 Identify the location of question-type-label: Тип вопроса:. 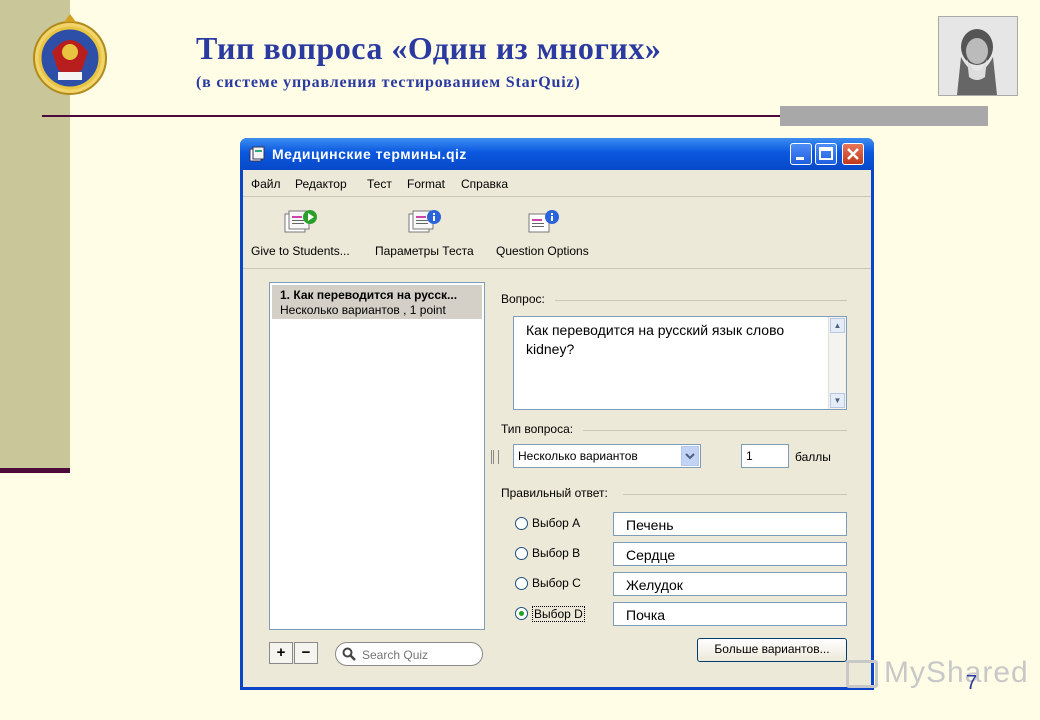
(537, 429).